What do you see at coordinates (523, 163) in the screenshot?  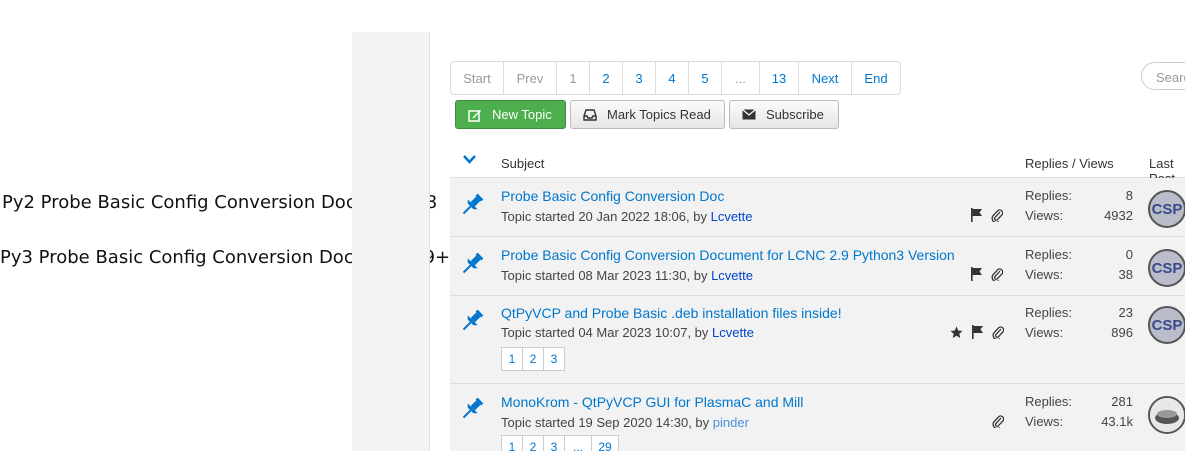 I see `header-subject: Subject` at bounding box center [523, 163].